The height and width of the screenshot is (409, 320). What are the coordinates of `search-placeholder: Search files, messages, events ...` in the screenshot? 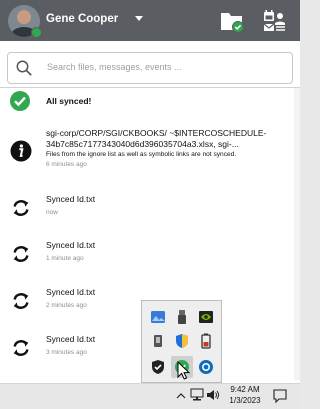 It's located at (114, 67).